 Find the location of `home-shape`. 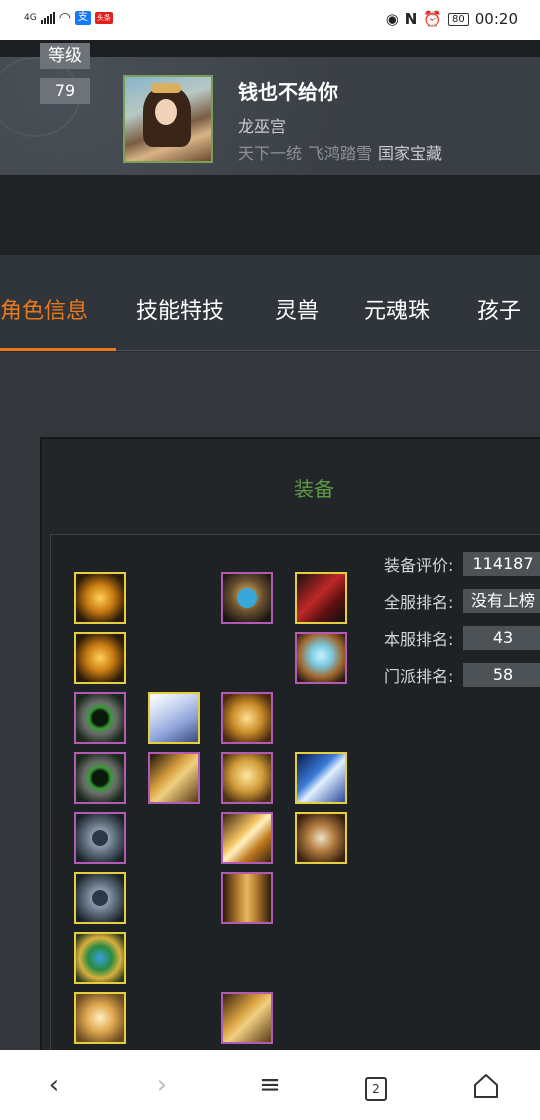

home-shape is located at coordinates (486, 1086).